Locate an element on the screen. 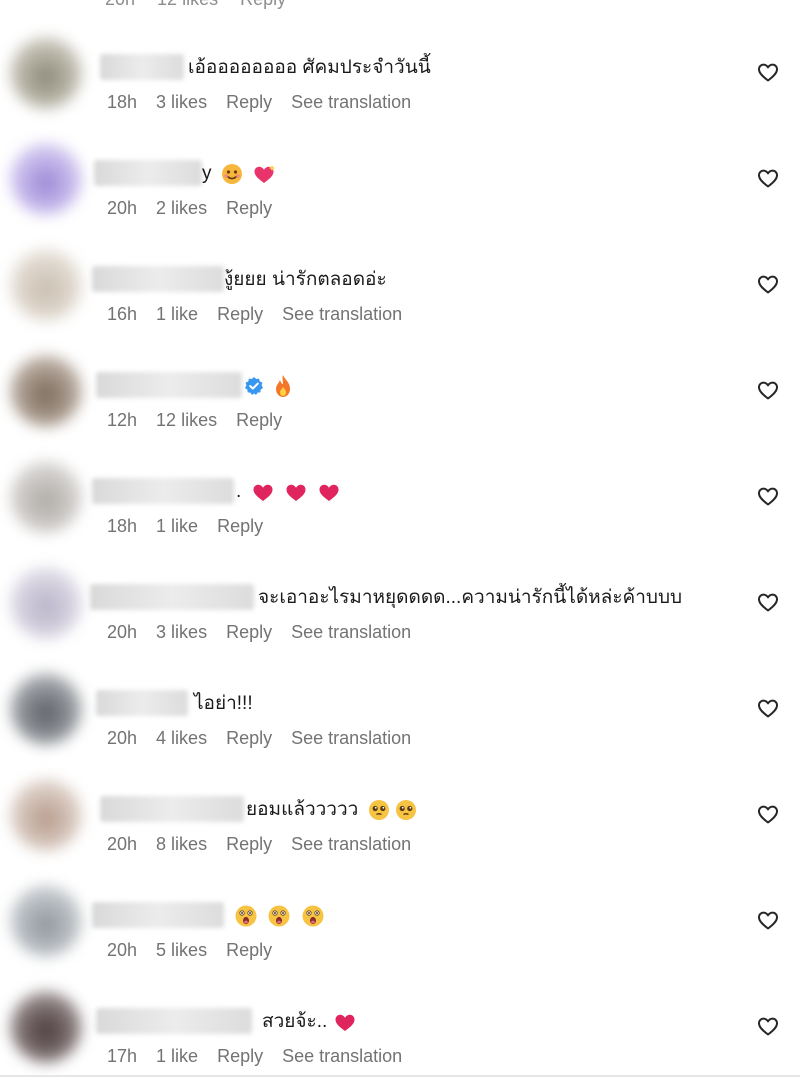 The height and width of the screenshot is (1083, 800). bottom-divider is located at coordinates (400, 1076).